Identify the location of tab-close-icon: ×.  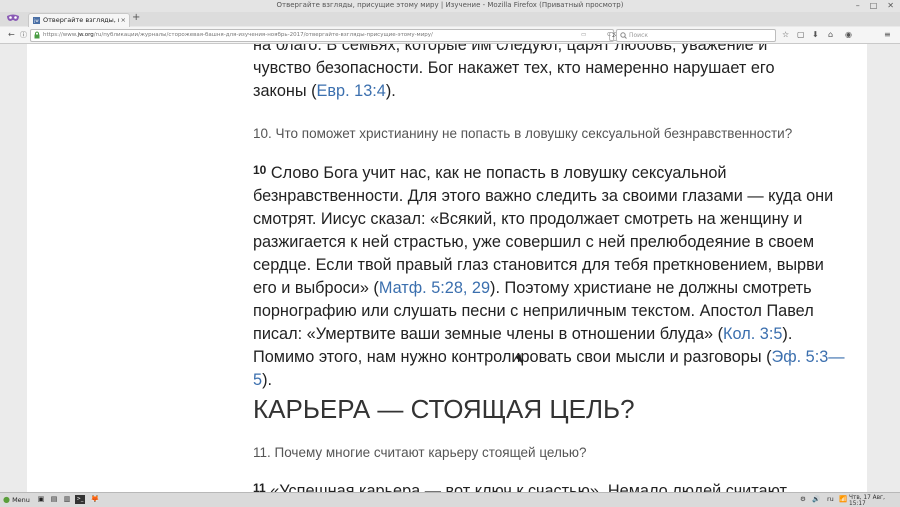
(123, 20).